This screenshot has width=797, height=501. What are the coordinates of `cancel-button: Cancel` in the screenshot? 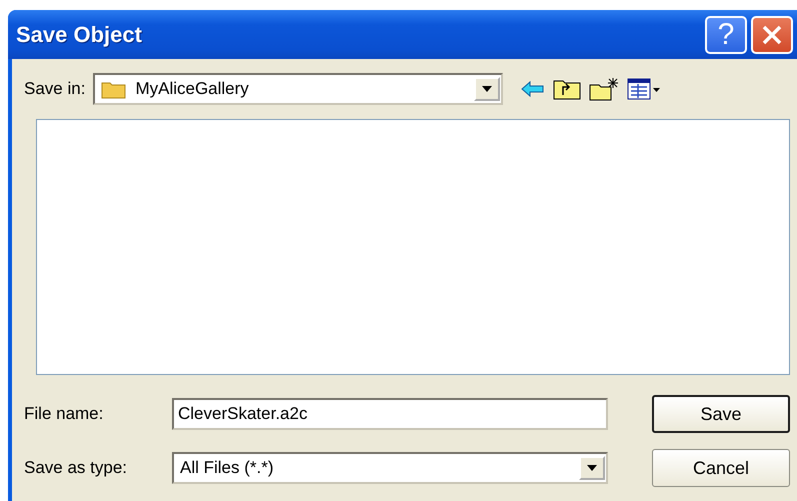 It's located at (721, 468).